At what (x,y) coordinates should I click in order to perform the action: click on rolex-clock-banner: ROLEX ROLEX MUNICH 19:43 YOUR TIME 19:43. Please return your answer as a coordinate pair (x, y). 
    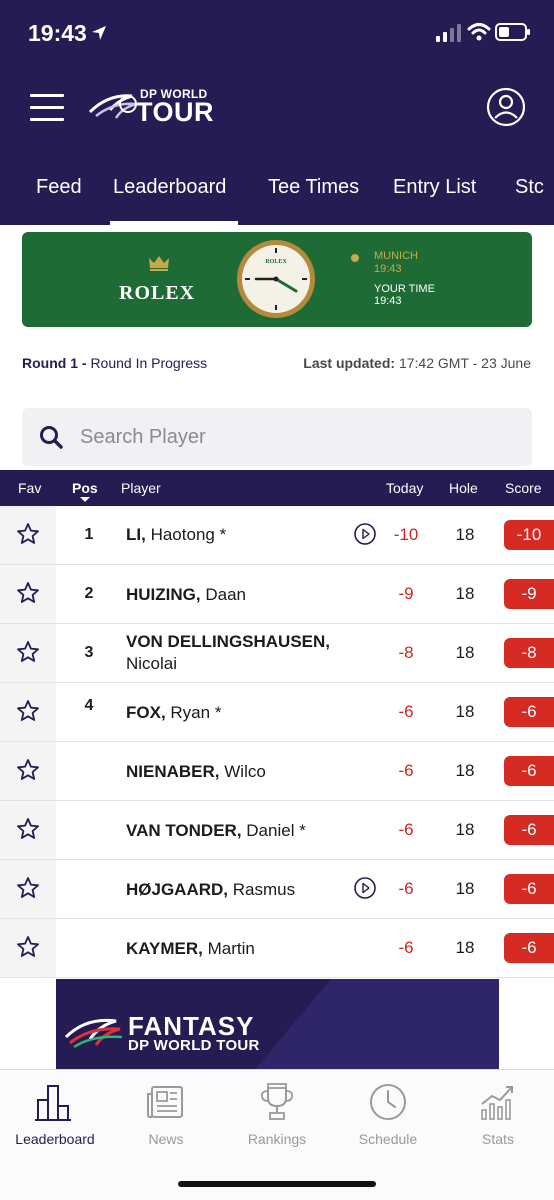
    Looking at the image, I should click on (277, 279).